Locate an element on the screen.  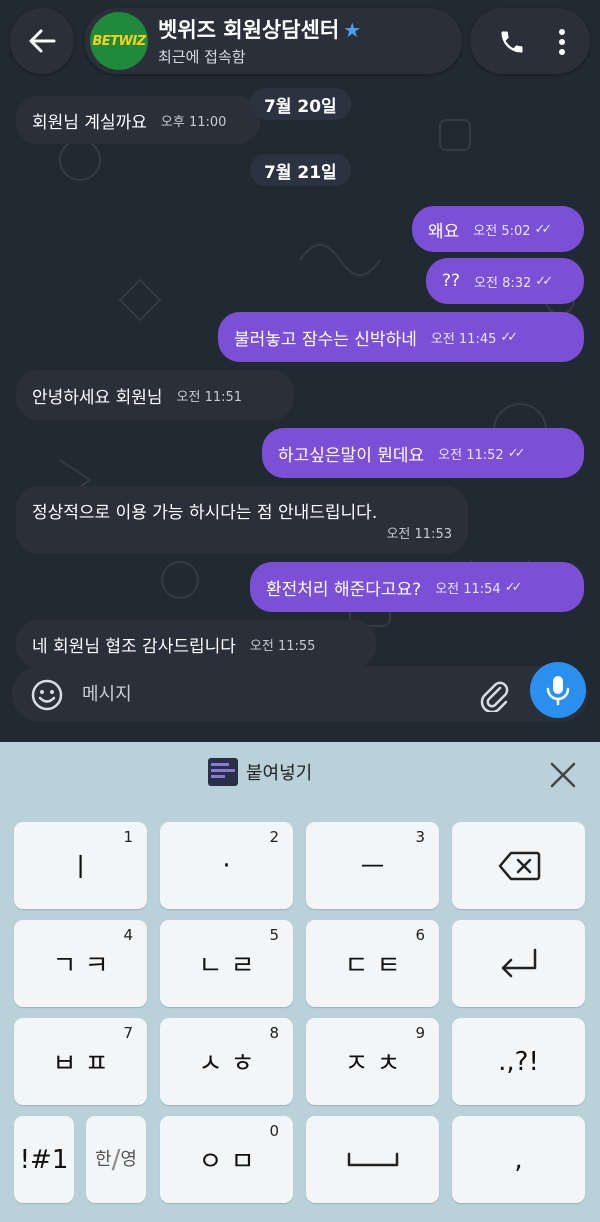
message-text: 환전처리 해준다고요? is located at coordinates (344, 589).